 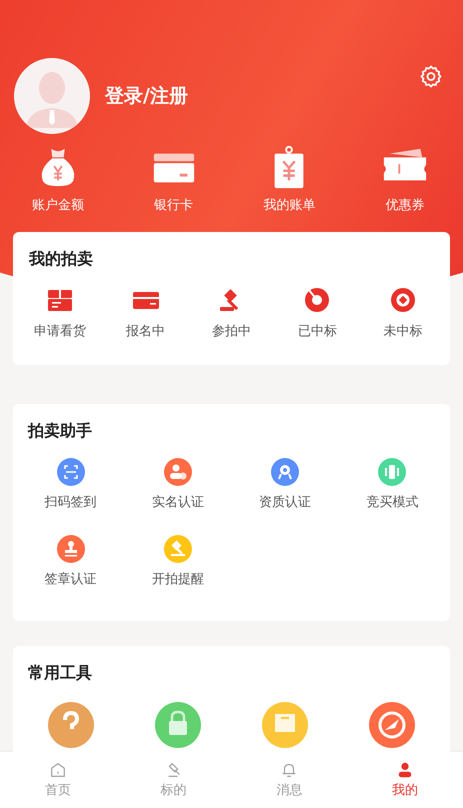 What do you see at coordinates (70, 484) in the screenshot?
I see `assistant-item: 扫码签到` at bounding box center [70, 484].